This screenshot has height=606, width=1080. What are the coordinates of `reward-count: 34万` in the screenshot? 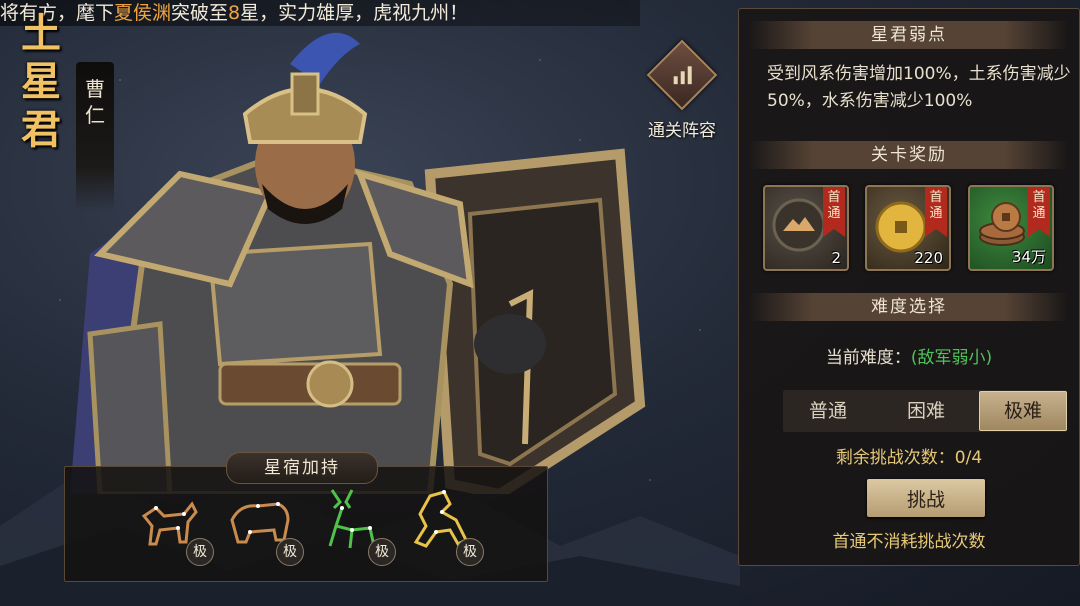 It's located at (1028, 257).